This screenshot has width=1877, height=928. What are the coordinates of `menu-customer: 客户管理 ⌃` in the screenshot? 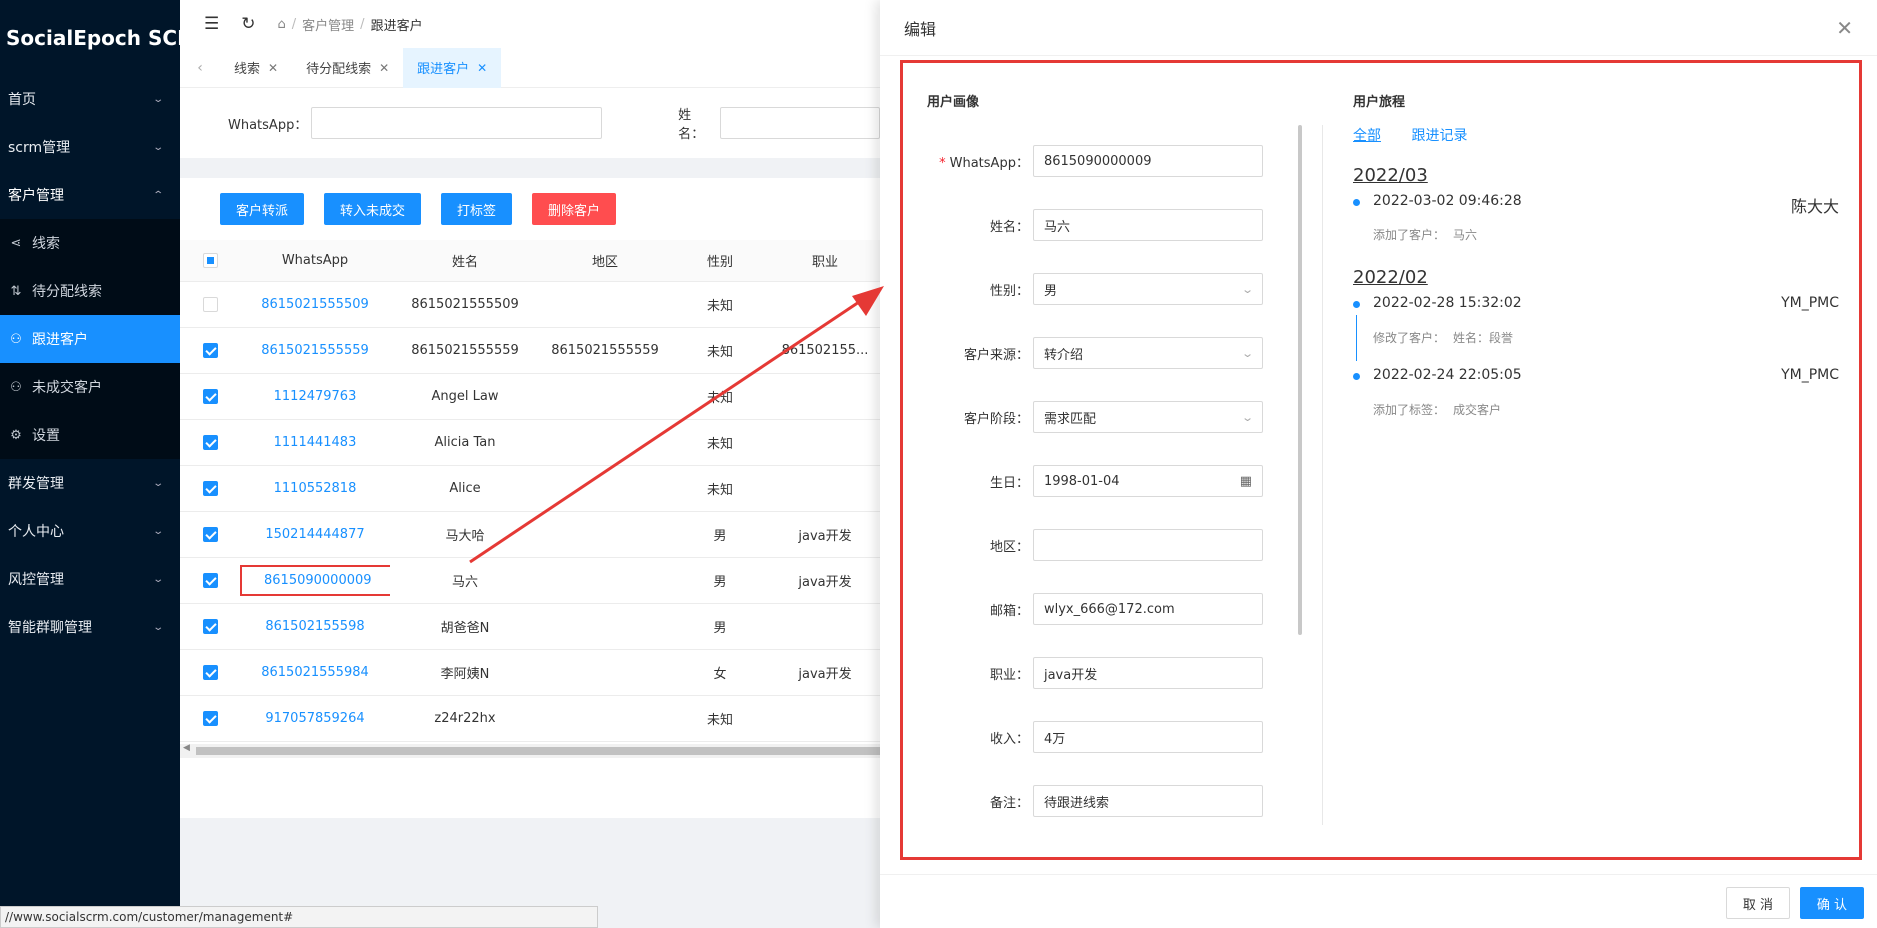 It's located at (90, 195).